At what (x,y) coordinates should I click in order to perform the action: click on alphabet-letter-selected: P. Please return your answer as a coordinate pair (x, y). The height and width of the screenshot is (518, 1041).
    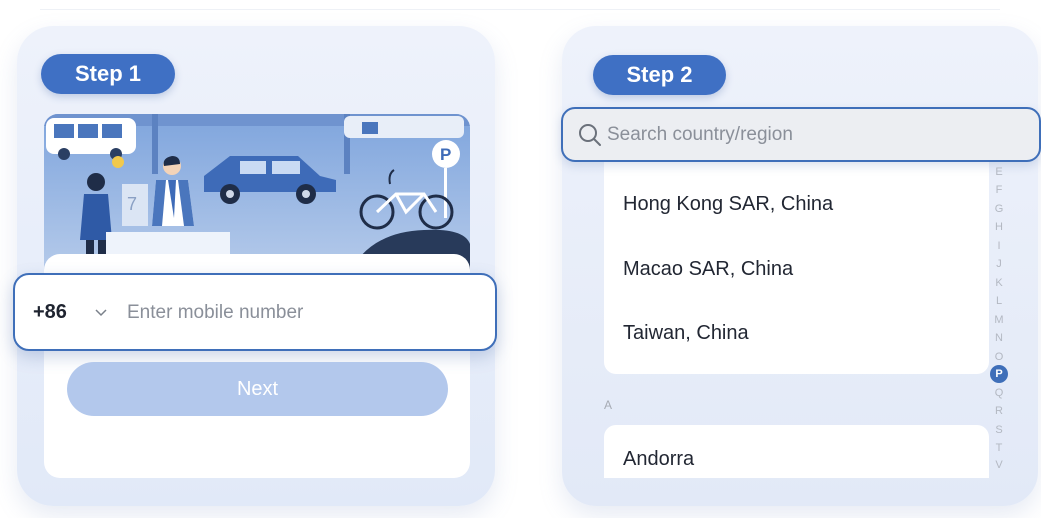
    Looking at the image, I should click on (999, 374).